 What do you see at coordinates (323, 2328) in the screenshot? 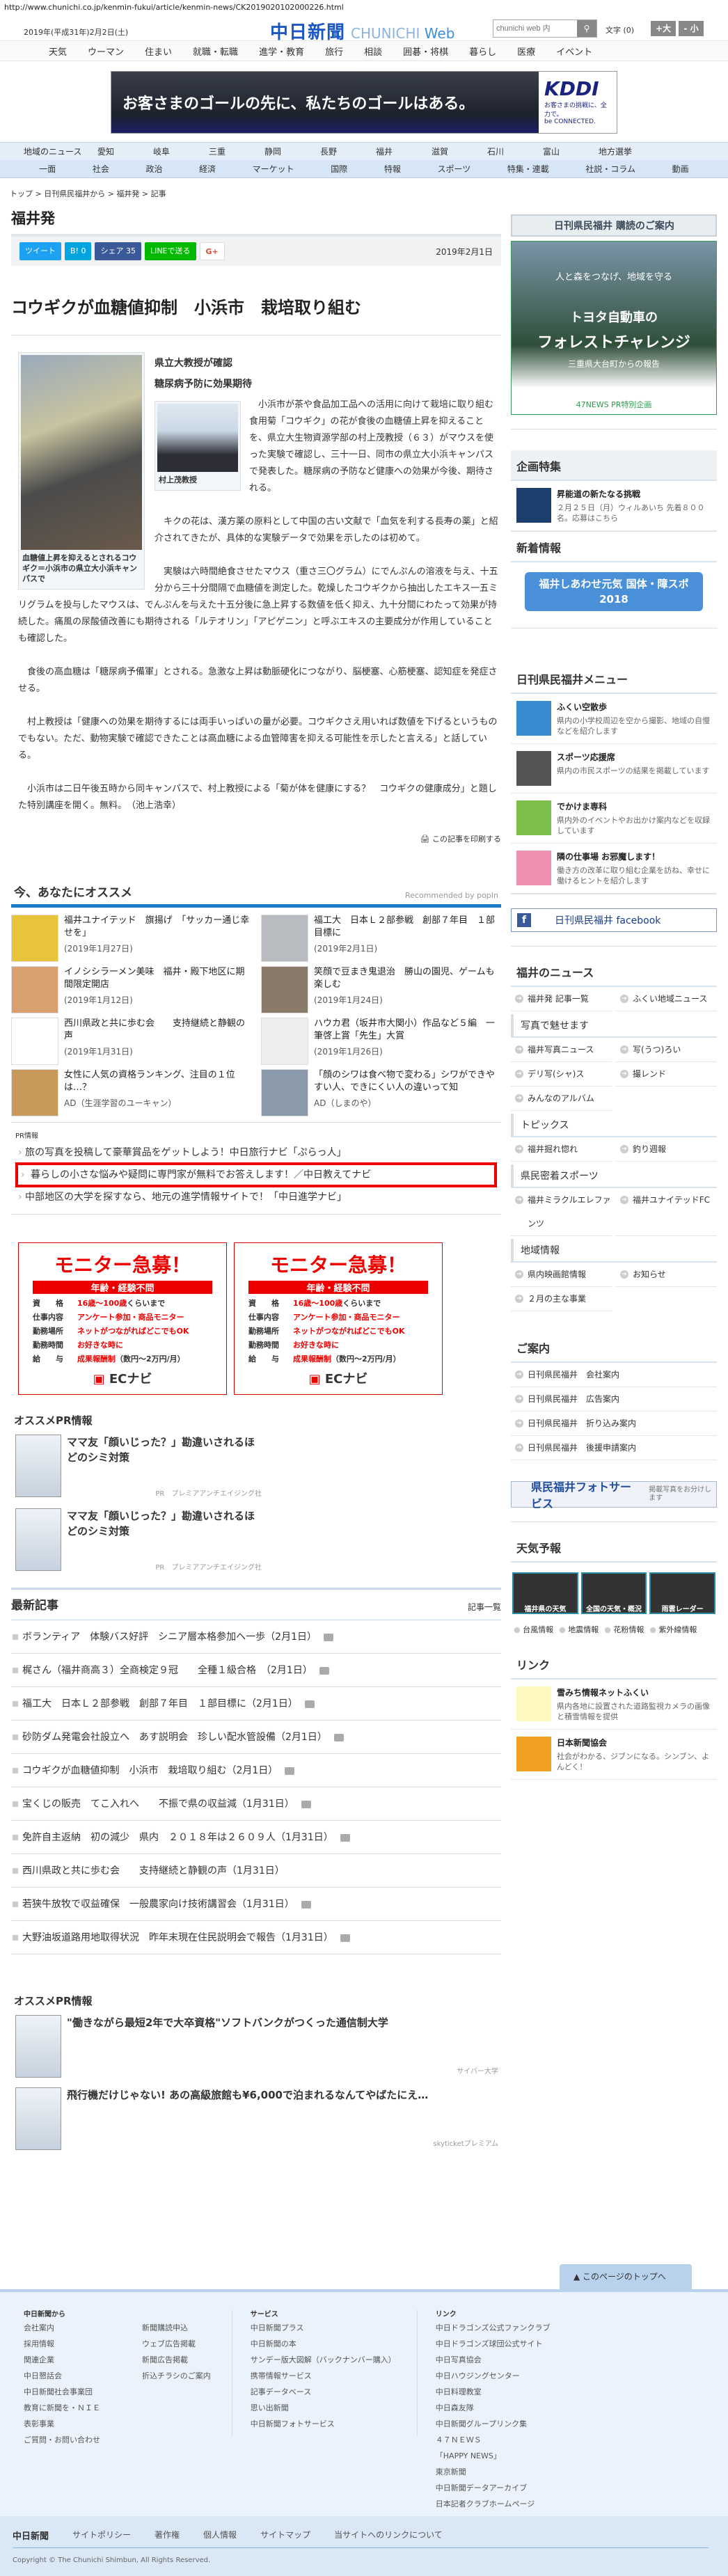
I see `footer-link: 中日新聞プラス` at bounding box center [323, 2328].